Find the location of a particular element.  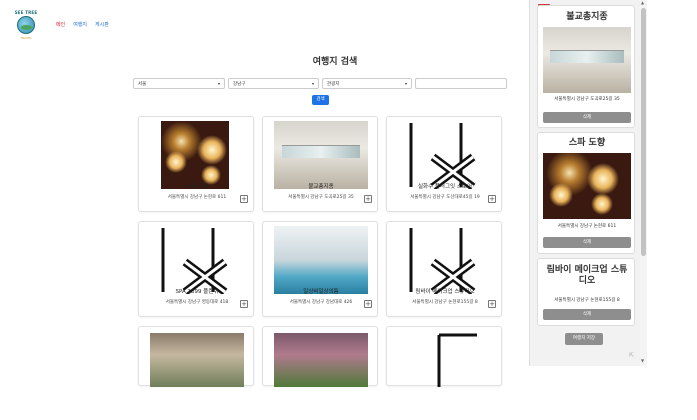

nav-main: 메인 is located at coordinates (60, 24).